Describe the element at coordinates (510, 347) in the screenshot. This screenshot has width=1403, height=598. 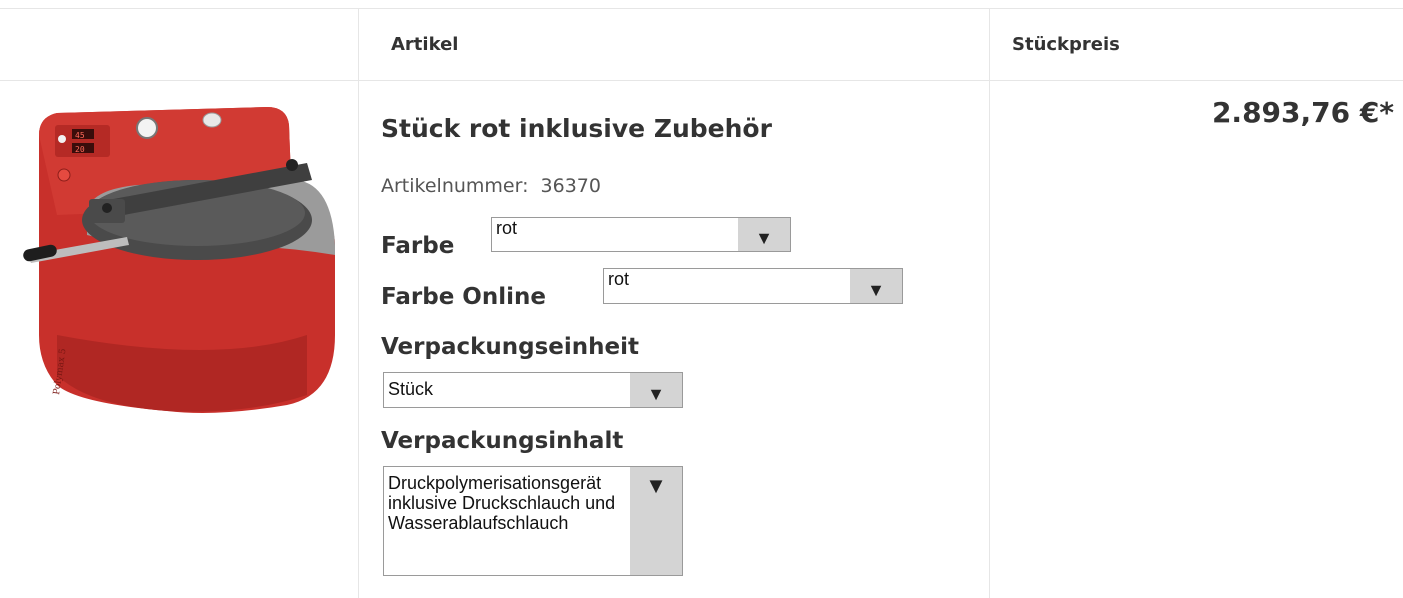
I see `packaging-unit-label: Verpackungseinheit` at that location.